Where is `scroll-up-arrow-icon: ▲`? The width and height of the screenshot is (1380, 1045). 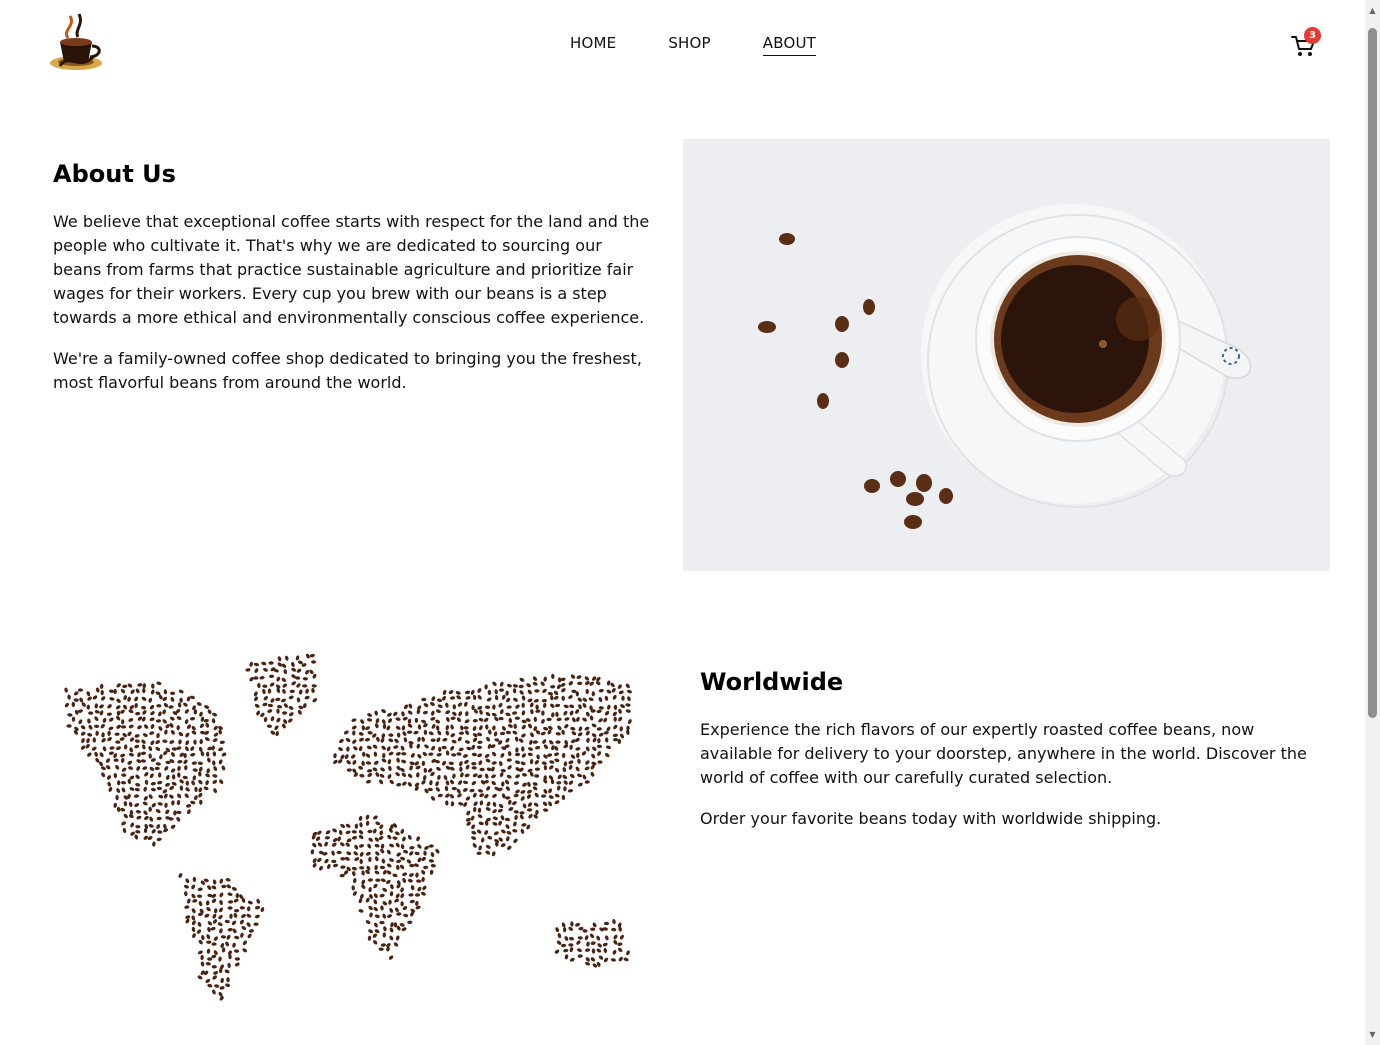 scroll-up-arrow-icon: ▲ is located at coordinates (1372, 10).